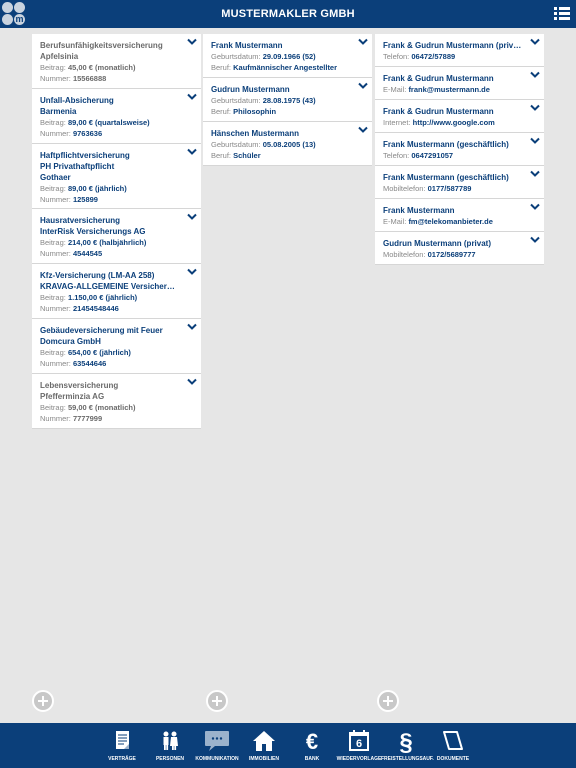 The width and height of the screenshot is (576, 768). I want to click on euro-icon: €, so click(312, 741).